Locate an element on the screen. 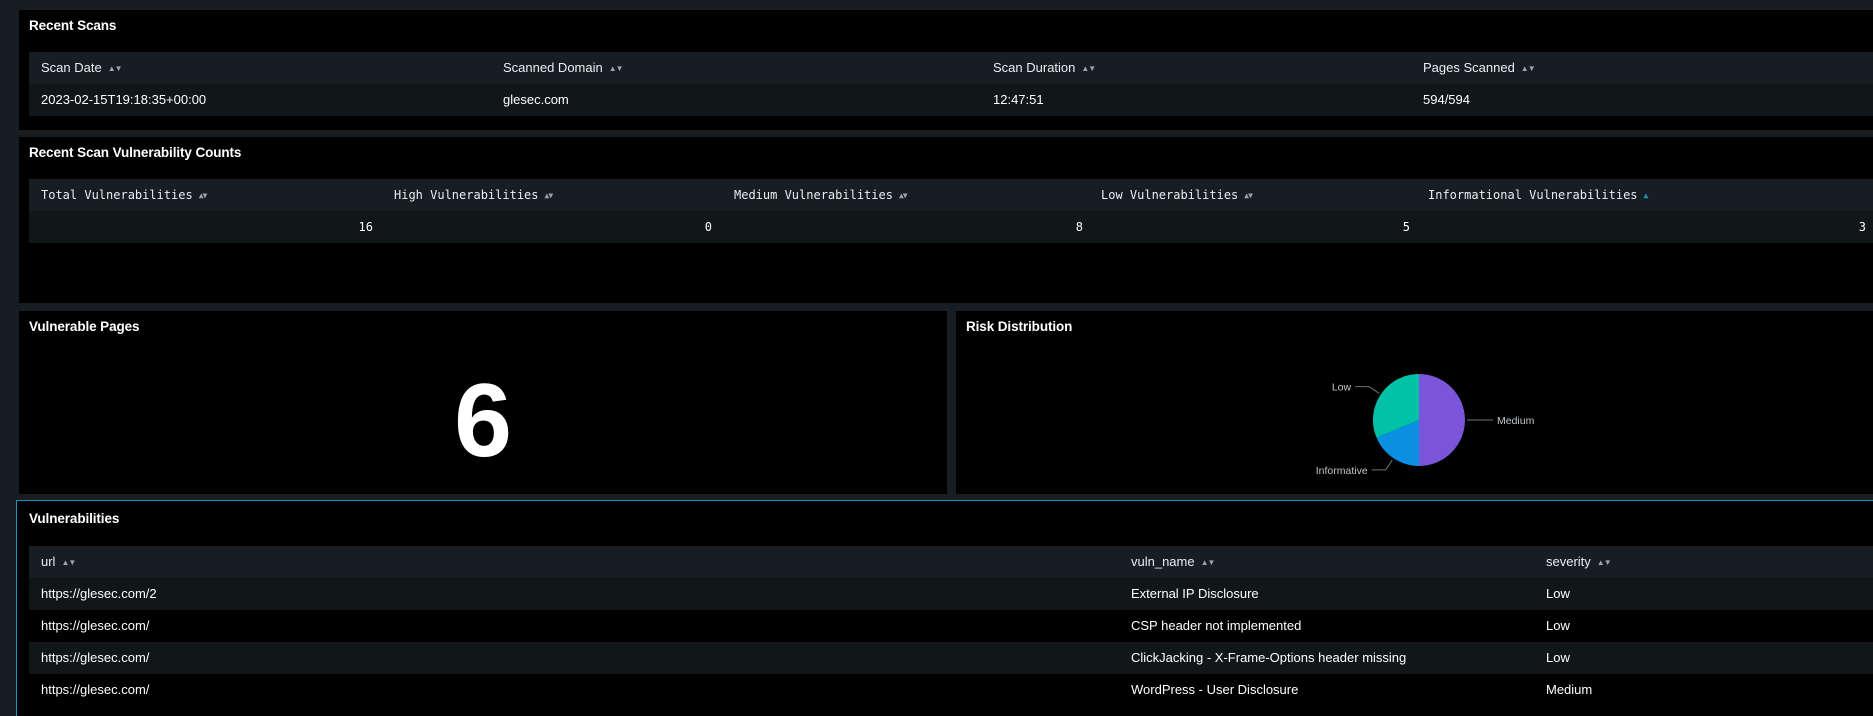  cell-informational-vulnerabilities: 3 is located at coordinates (1862, 227).